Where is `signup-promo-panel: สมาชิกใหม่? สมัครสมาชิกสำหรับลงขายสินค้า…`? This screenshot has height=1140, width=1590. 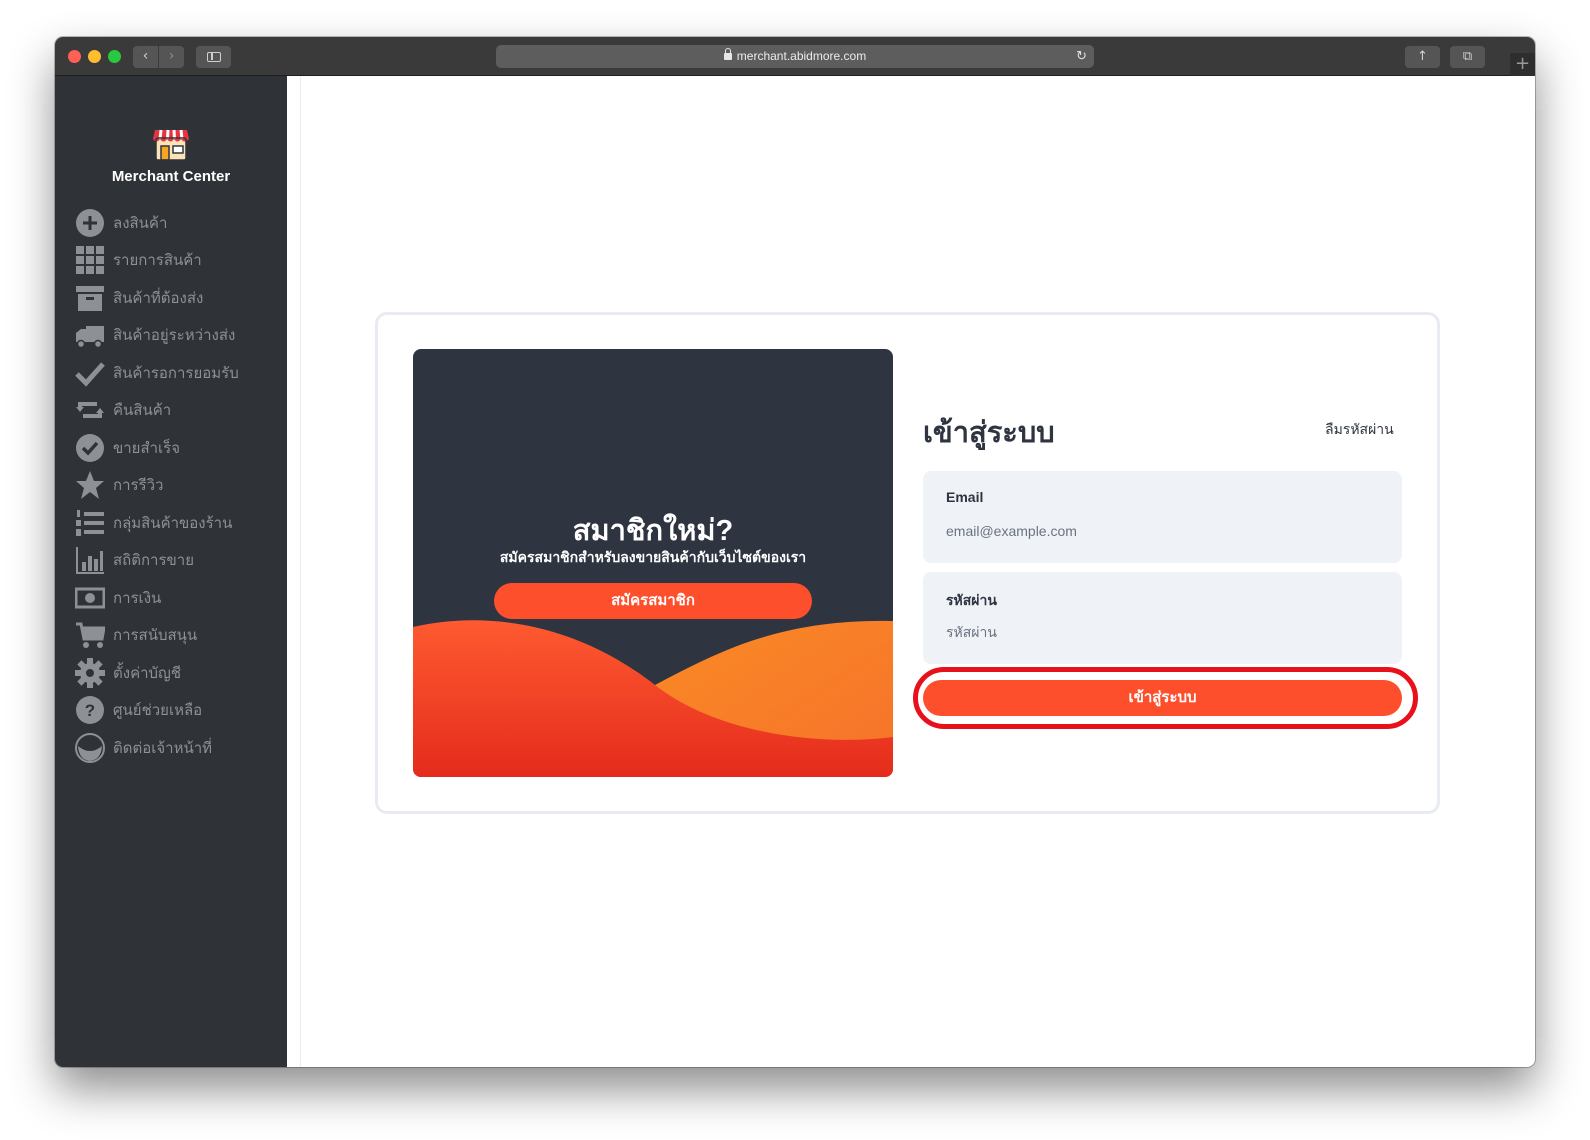 signup-promo-panel: สมาชิกใหม่? สมัครสมาชิกสำหรับลงขายสินค้า… is located at coordinates (653, 563).